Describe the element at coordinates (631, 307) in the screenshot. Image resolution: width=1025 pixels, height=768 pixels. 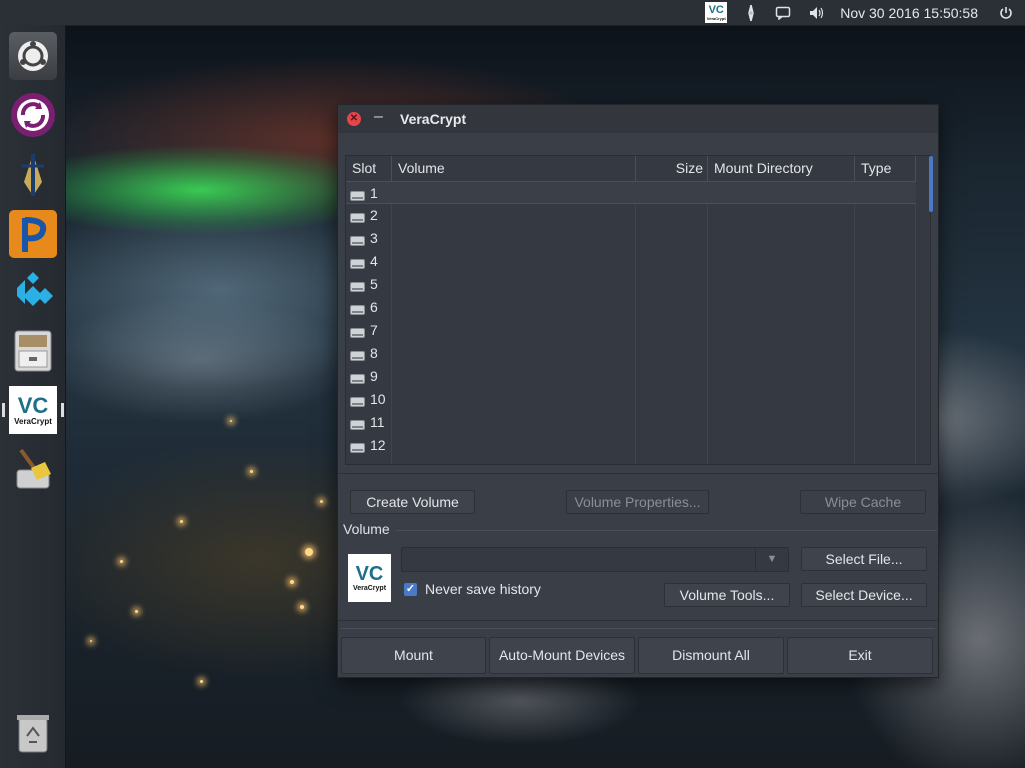
I see `table-row: 6` at that location.